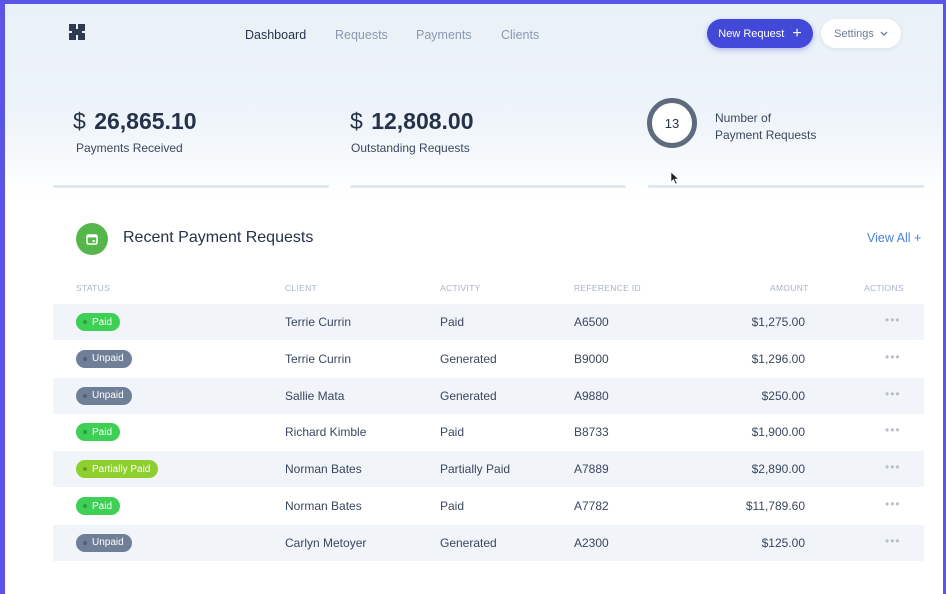 This screenshot has width=946, height=594. I want to click on amount: $125.00, so click(783, 542).